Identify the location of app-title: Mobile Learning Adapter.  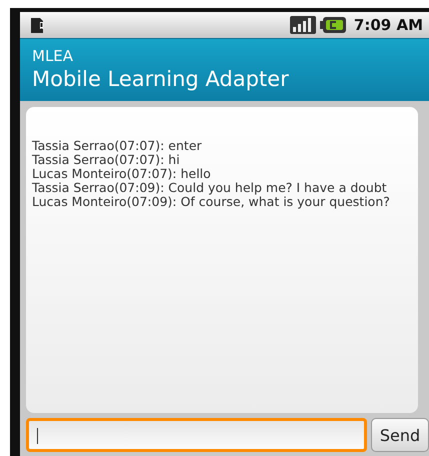
(161, 79).